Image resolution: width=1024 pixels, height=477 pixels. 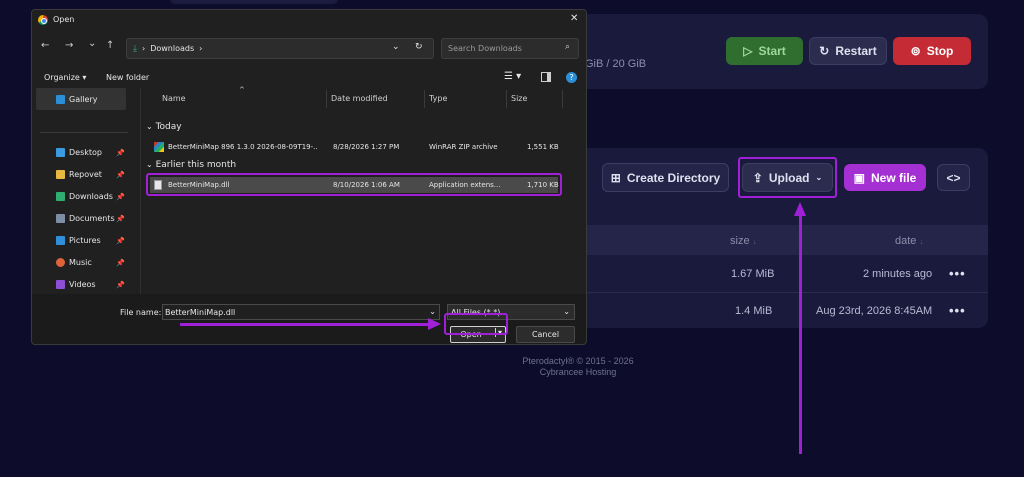 What do you see at coordinates (571, 77) in the screenshot?
I see `help-icon: ?` at bounding box center [571, 77].